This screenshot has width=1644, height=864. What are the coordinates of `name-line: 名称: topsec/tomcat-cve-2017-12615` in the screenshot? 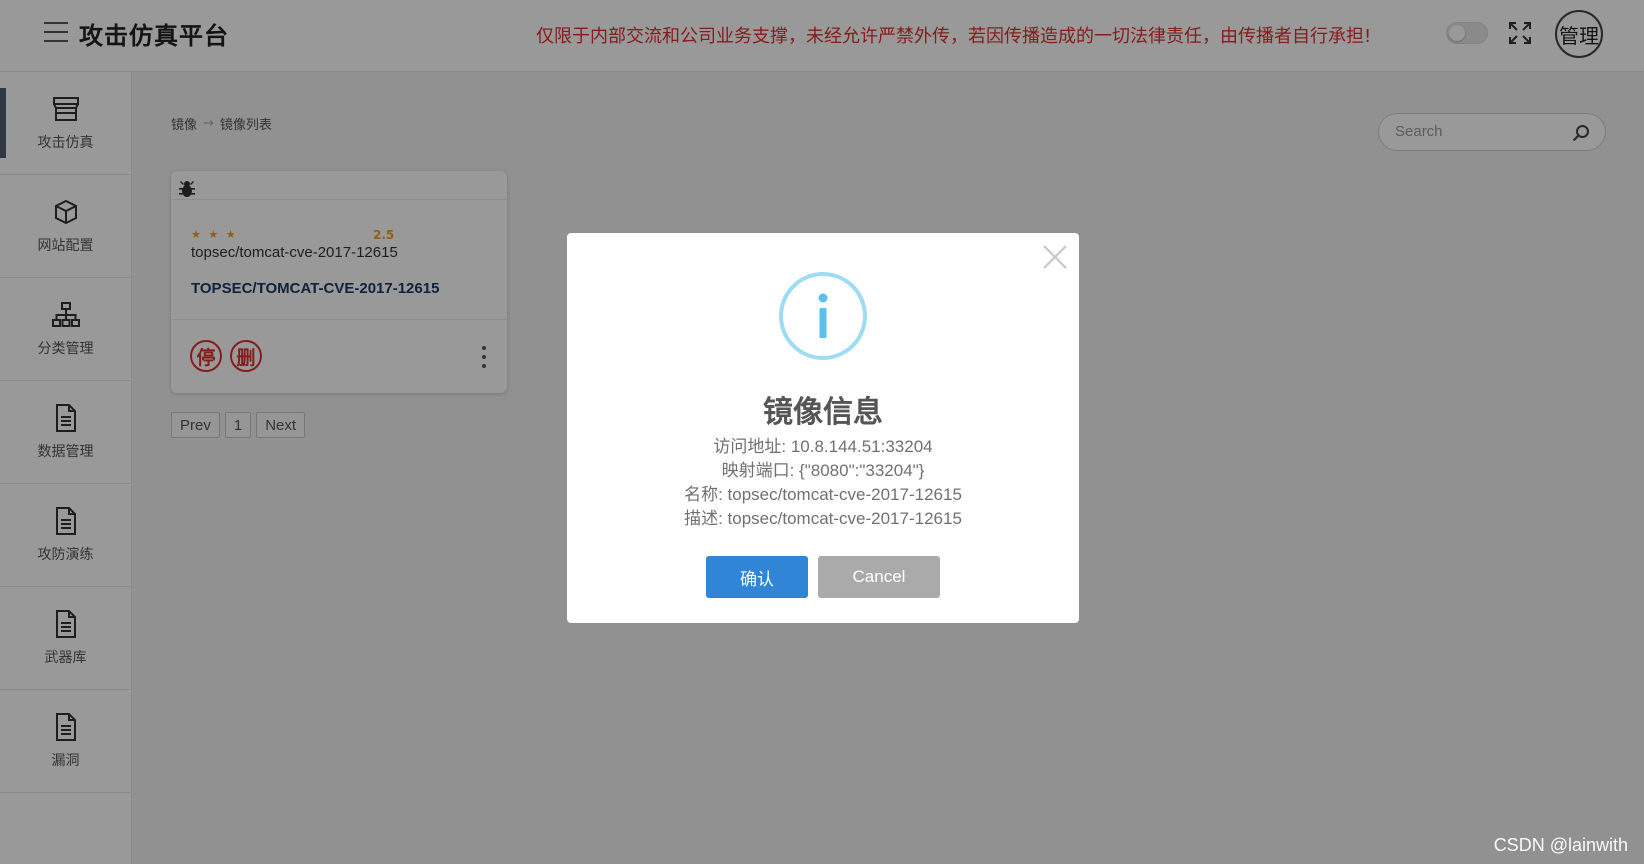 It's located at (823, 494).